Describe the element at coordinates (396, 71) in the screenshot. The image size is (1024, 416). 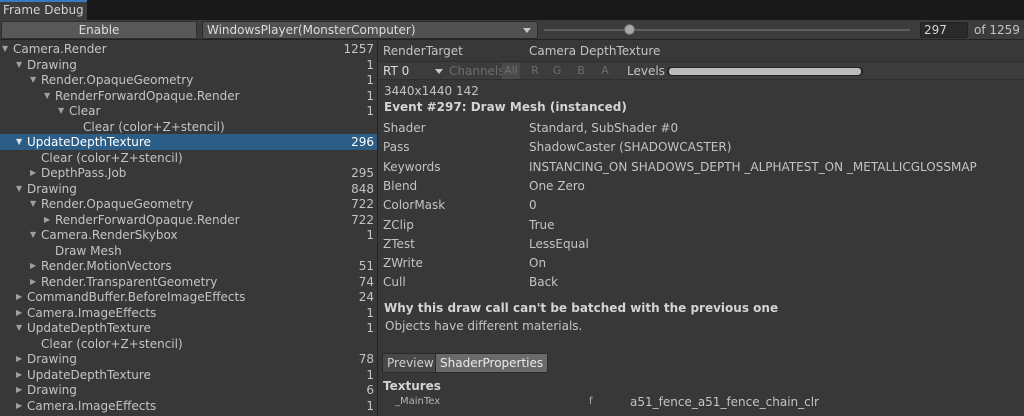
I see `rt-dropdown-label: RT 0` at that location.